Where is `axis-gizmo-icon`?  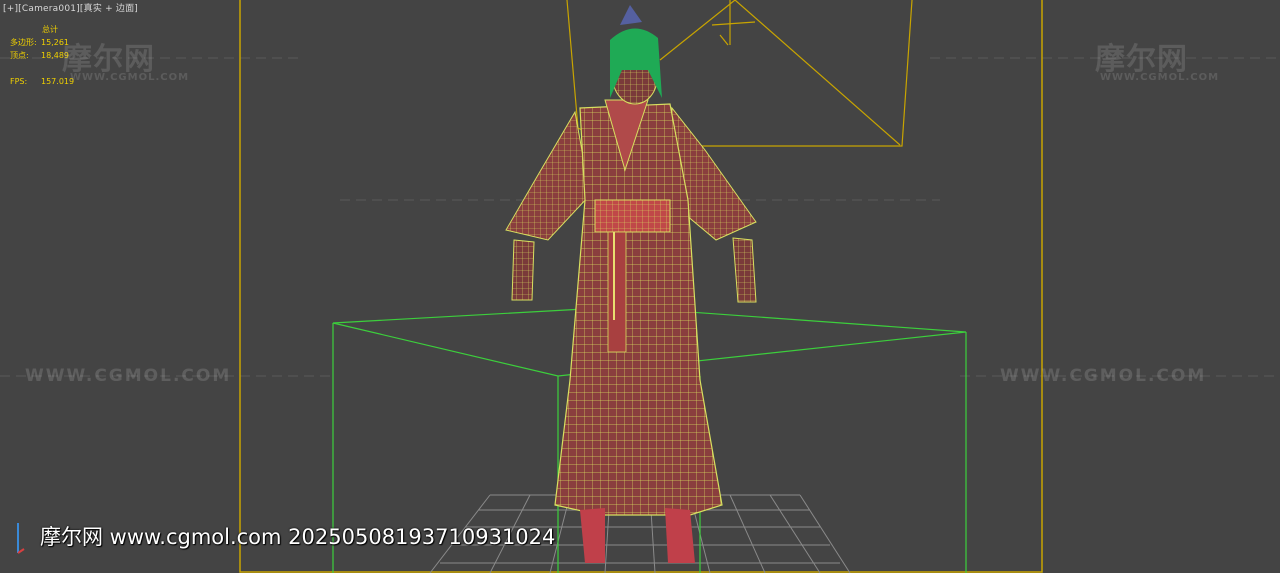 axis-gizmo-icon is located at coordinates (21, 538).